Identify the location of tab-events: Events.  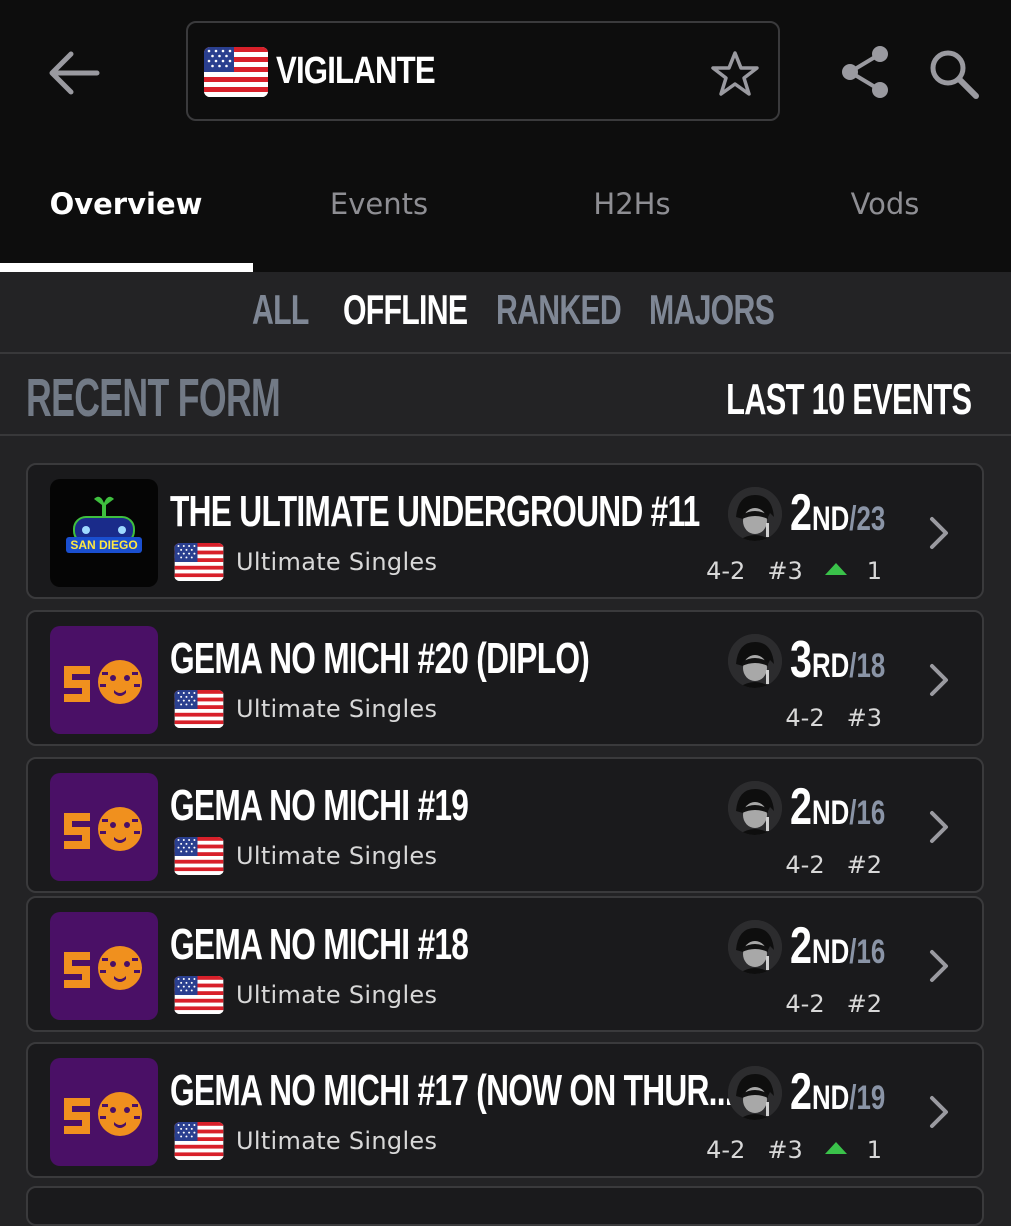
(379, 204).